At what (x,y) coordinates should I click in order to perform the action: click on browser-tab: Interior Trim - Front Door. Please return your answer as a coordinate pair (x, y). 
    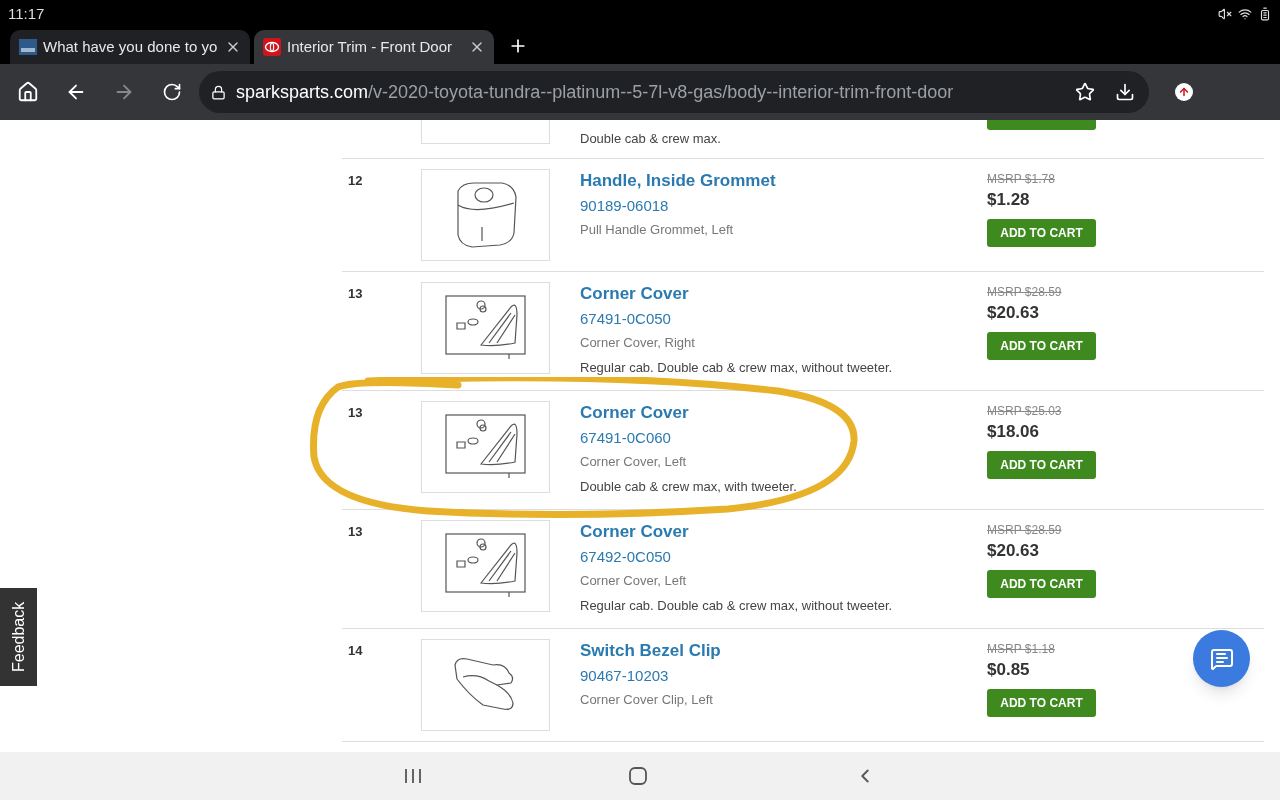
    Looking at the image, I should click on (374, 47).